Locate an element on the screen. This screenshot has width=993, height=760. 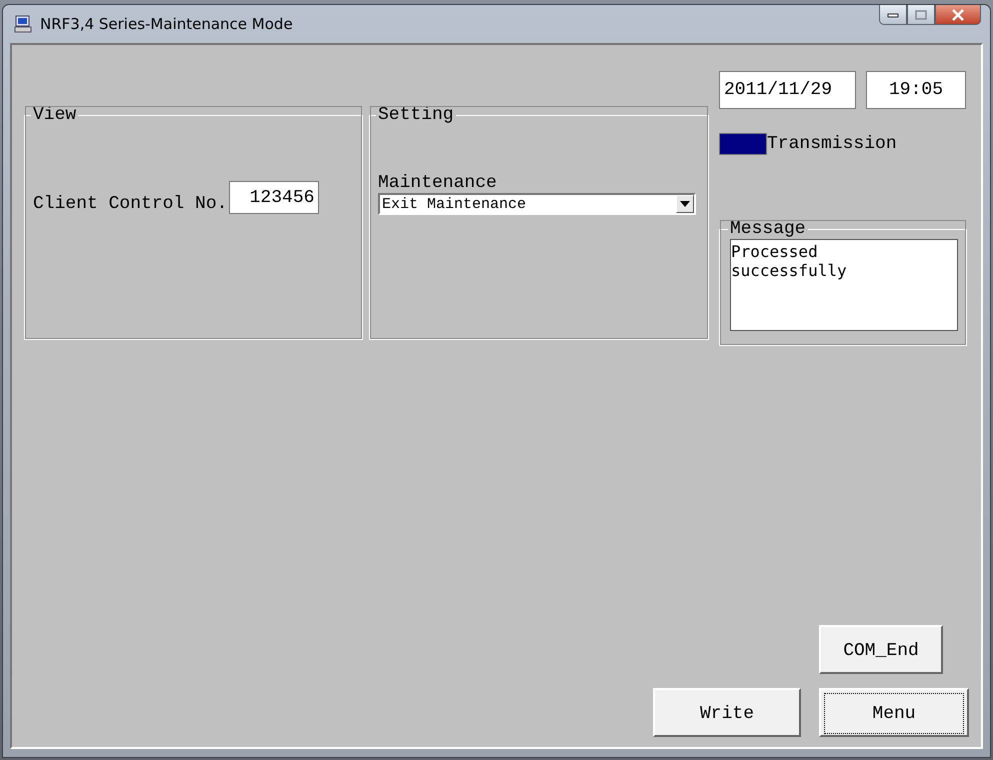
message-box: Processed successfully is located at coordinates (844, 285).